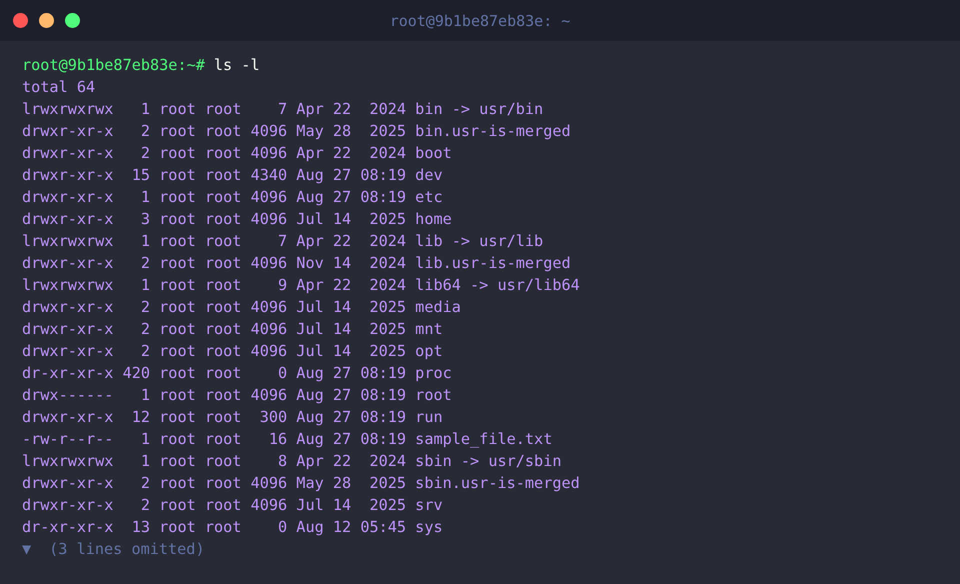  I want to click on collapse-toggle: ▼, so click(27, 549).